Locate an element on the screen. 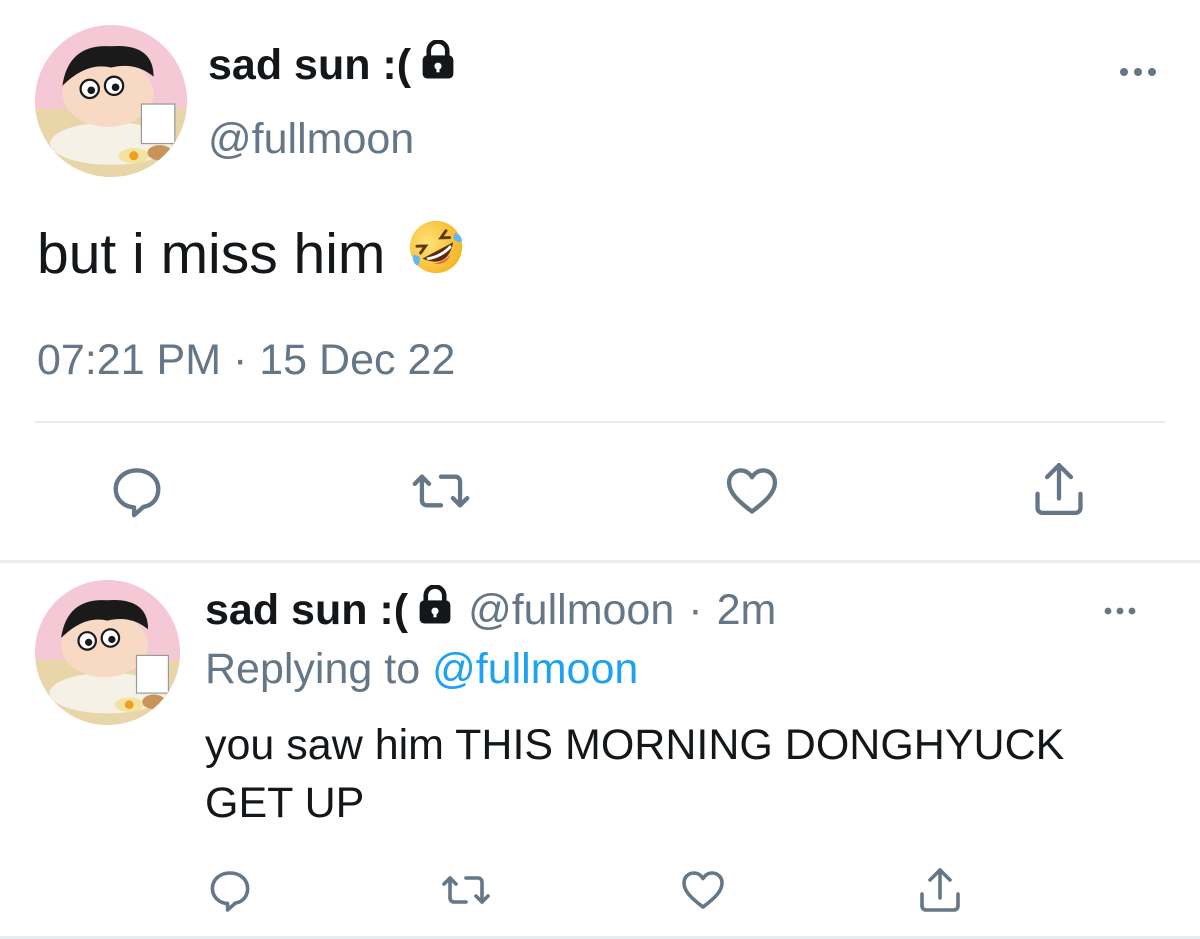 Image resolution: width=1200 pixels, height=939 pixels. reply-header: sad sun :( @fullmoon · 2m is located at coordinates (491, 610).